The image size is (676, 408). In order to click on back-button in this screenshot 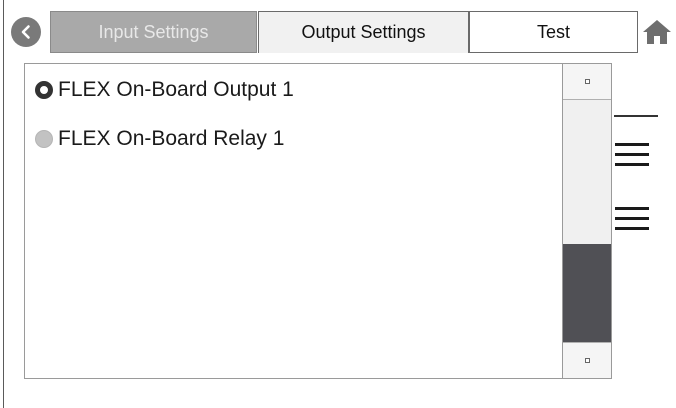, I will do `click(26, 32)`.